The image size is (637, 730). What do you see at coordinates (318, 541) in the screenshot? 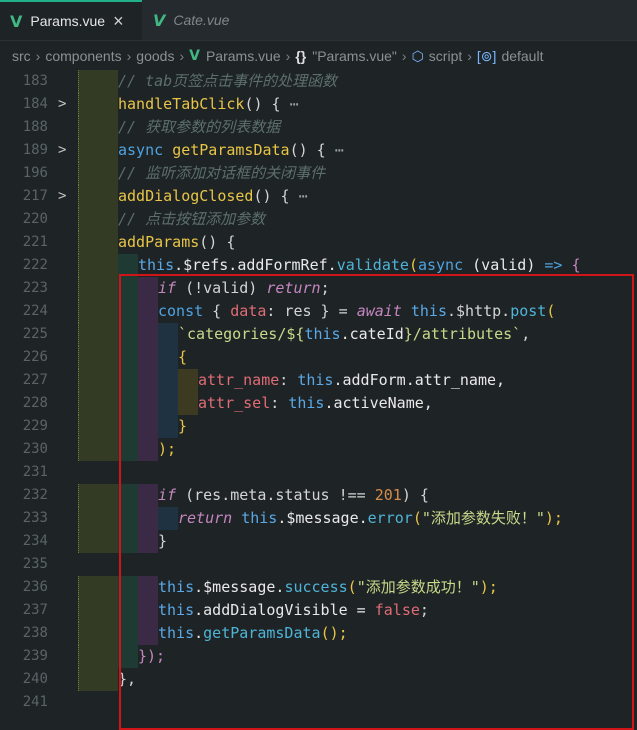
I see `code-line: 234 }` at bounding box center [318, 541].